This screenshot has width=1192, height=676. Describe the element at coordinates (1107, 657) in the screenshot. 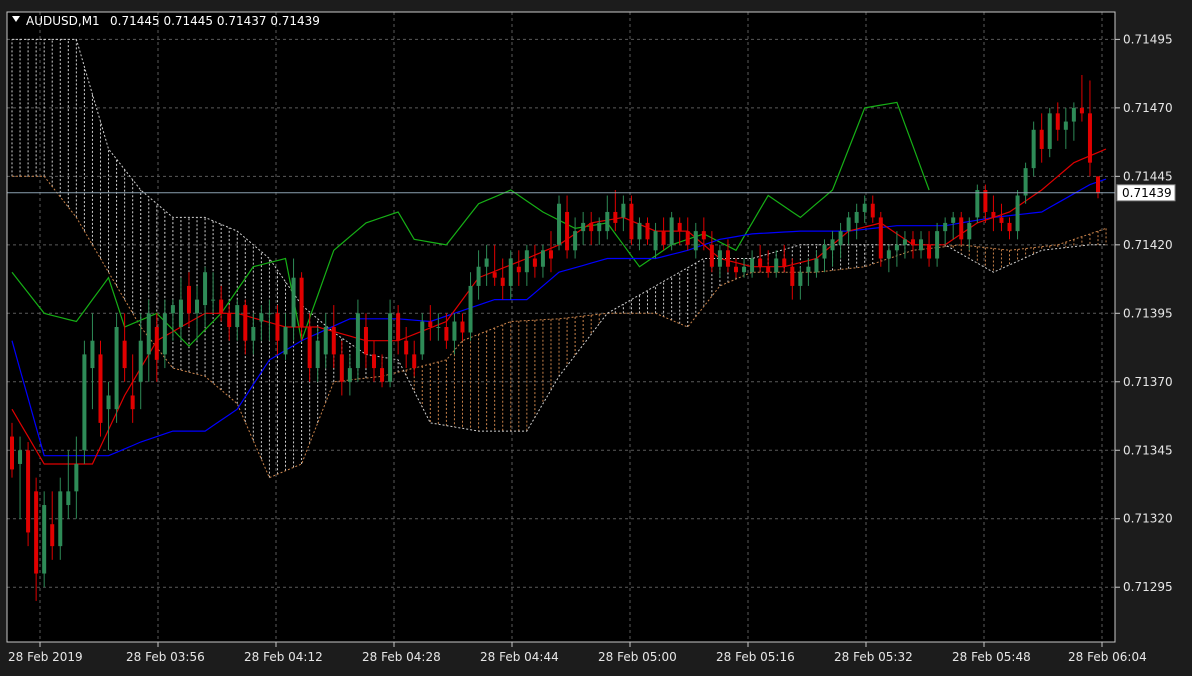

I see `time-tick-label: 28 Feb 06:04` at that location.